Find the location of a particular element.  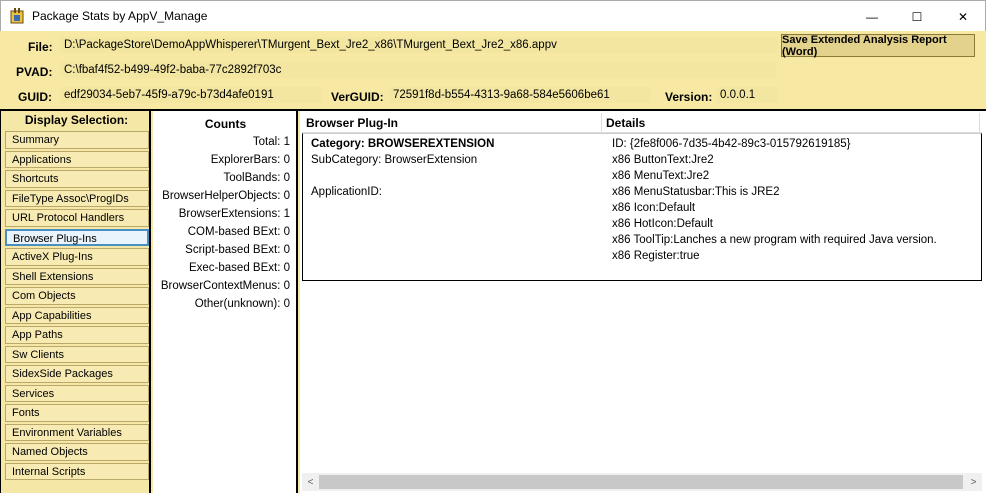

grid-header: Browser Plug-In Details is located at coordinates (642, 123).